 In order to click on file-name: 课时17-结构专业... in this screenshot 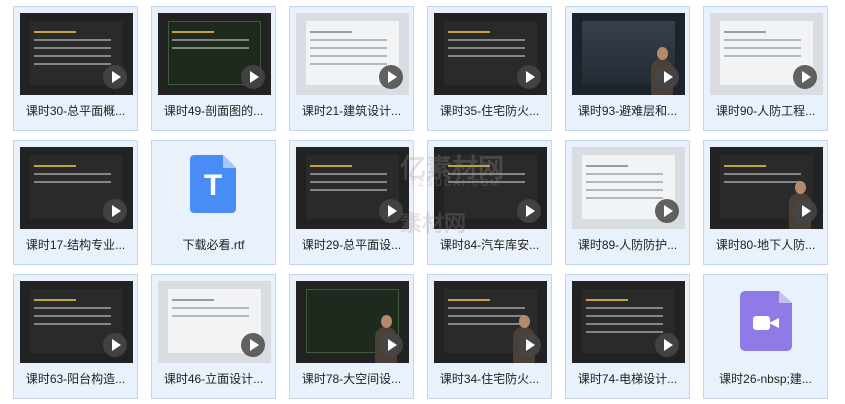, I will do `click(75, 245)`.